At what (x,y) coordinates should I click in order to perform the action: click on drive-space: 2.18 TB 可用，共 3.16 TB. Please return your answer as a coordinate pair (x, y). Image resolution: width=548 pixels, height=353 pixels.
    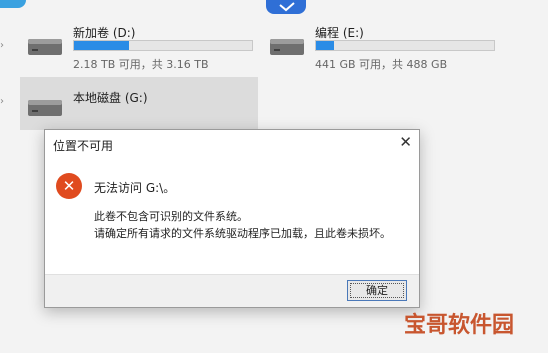
    Looking at the image, I should click on (141, 64).